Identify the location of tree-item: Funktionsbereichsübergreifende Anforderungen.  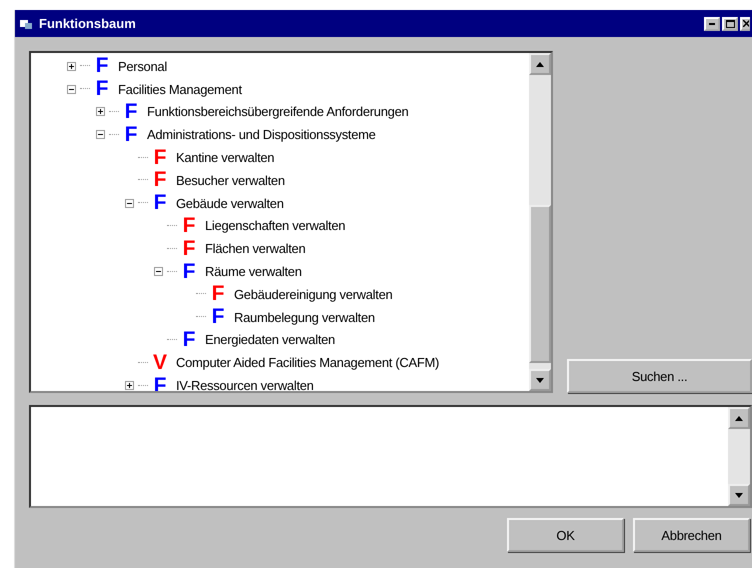
(277, 112).